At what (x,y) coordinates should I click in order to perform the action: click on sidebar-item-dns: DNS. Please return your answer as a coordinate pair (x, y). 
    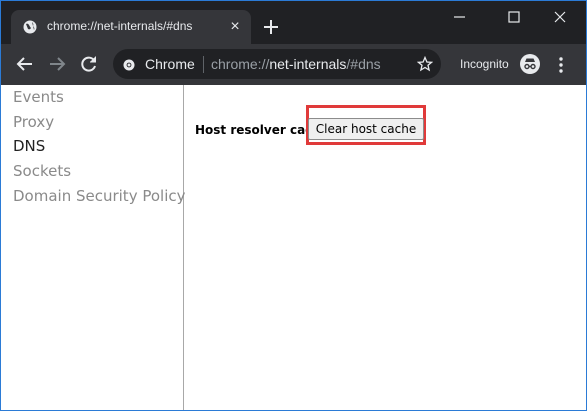
    Looking at the image, I should click on (29, 146).